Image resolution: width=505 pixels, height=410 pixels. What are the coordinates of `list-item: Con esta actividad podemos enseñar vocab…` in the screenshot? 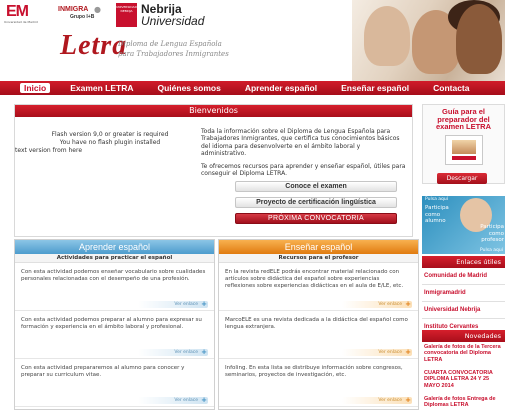 It's located at (114, 287).